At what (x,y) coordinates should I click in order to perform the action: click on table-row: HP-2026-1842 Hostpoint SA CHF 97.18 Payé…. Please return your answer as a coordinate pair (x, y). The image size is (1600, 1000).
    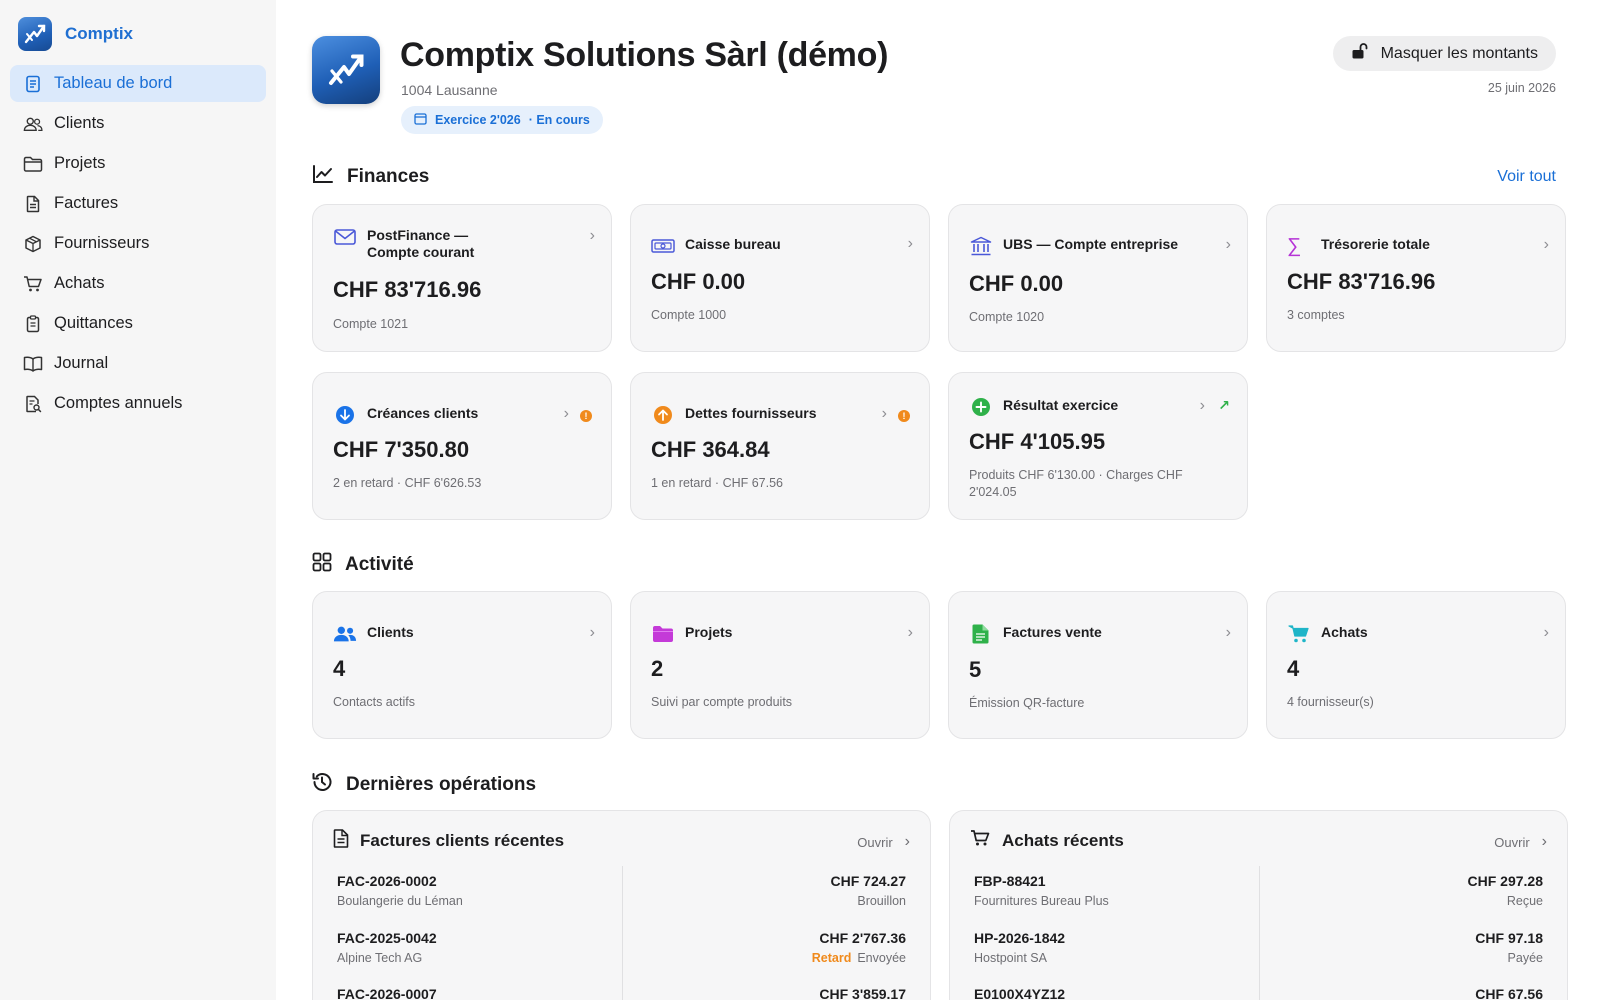
    Looking at the image, I should click on (1258, 950).